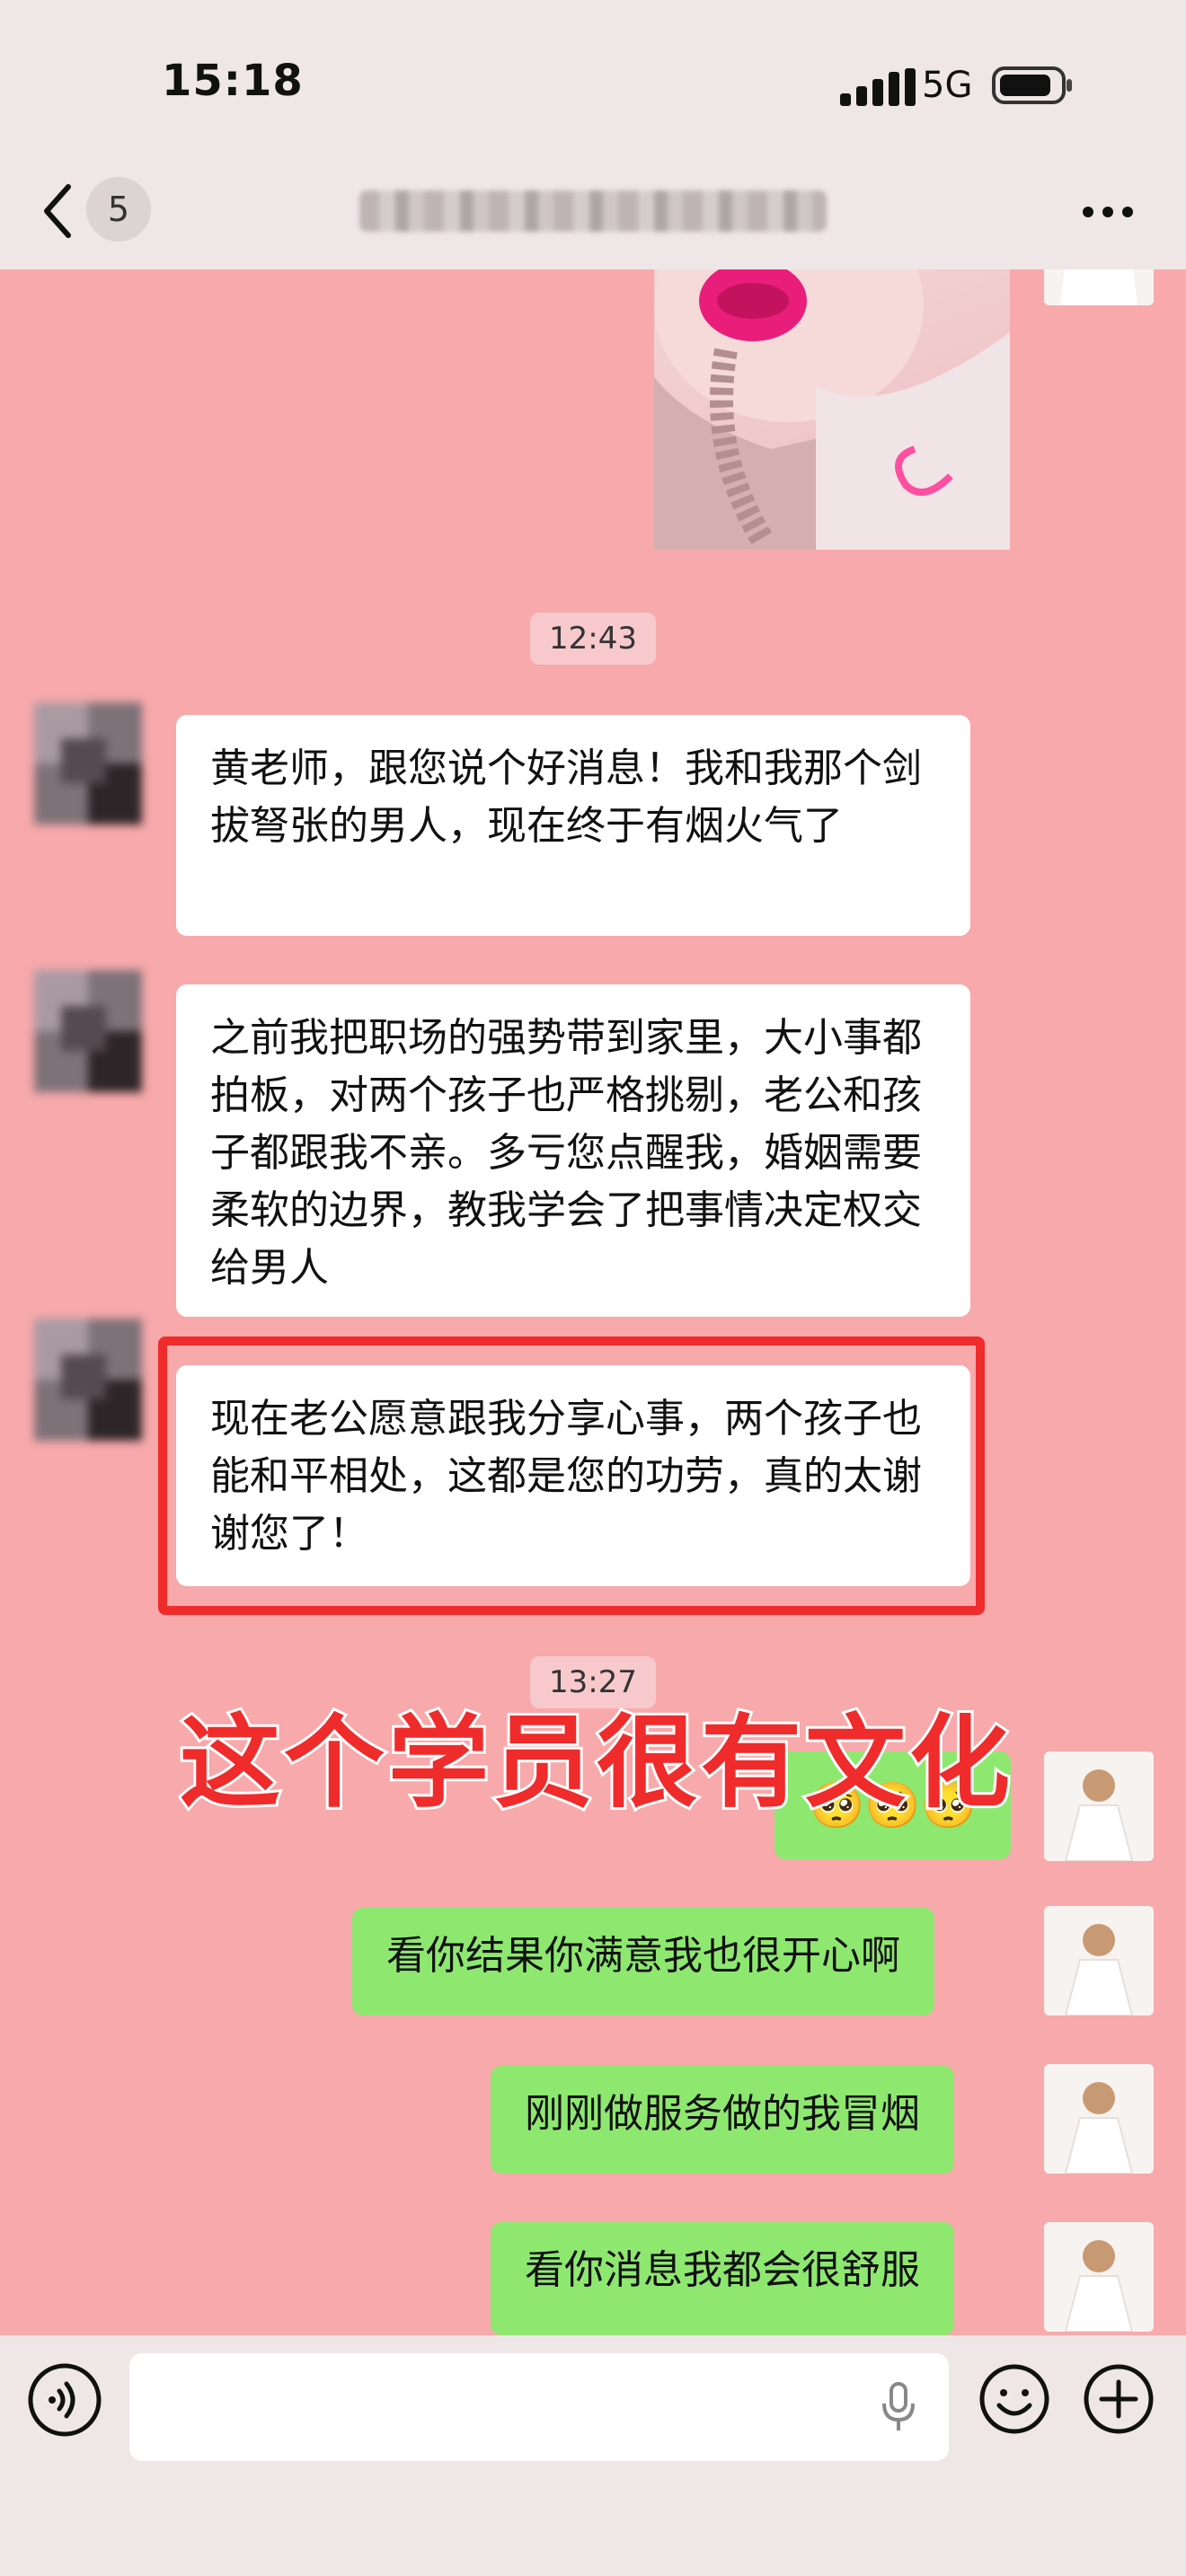 The width and height of the screenshot is (1186, 2576). What do you see at coordinates (595, 1763) in the screenshot?
I see `overlay-caption: 这个学员很有文化` at bounding box center [595, 1763].